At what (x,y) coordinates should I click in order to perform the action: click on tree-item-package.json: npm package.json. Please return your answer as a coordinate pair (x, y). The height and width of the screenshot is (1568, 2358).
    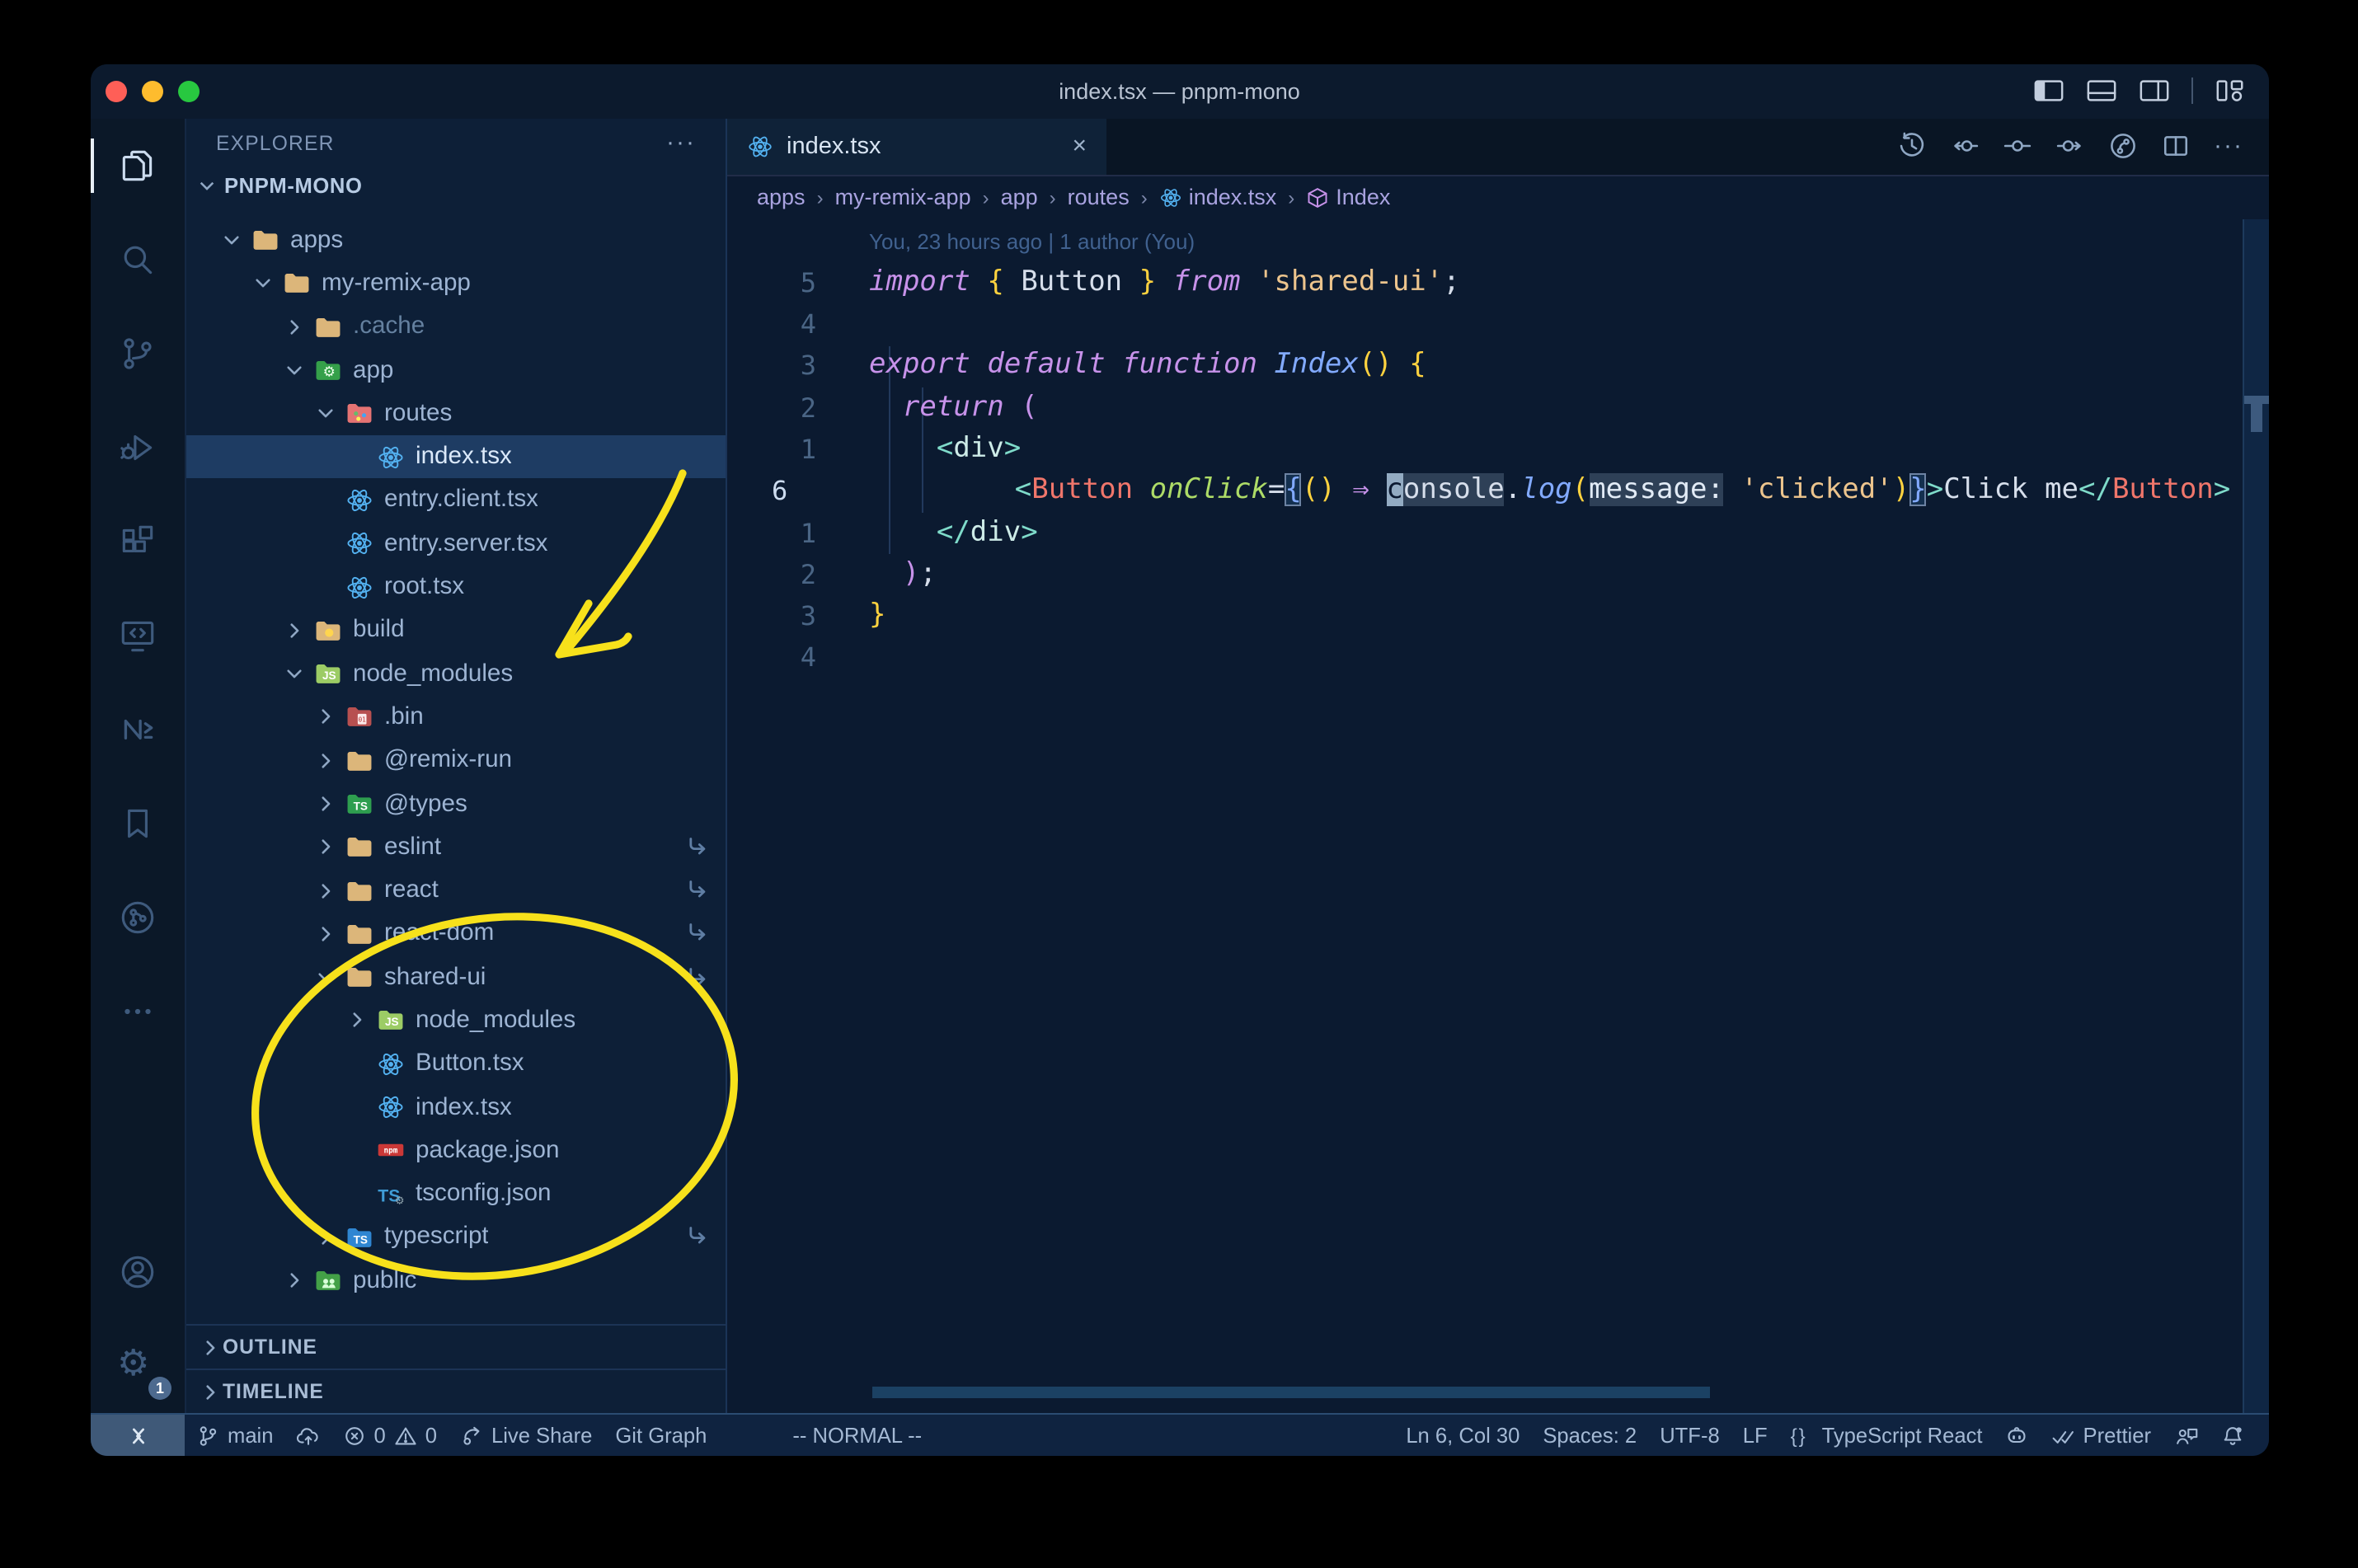
    Looking at the image, I should click on (456, 1150).